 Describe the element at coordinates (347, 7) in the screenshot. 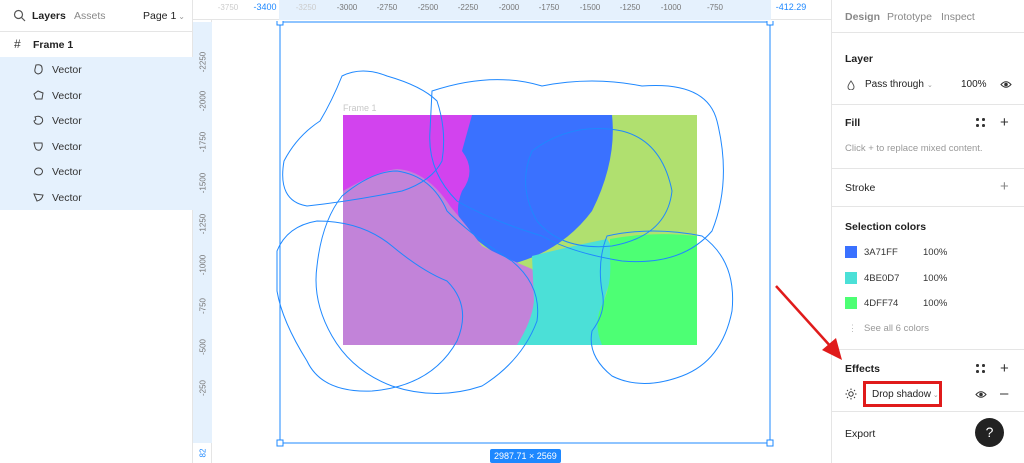

I see `ruler-tick: -3000` at that location.